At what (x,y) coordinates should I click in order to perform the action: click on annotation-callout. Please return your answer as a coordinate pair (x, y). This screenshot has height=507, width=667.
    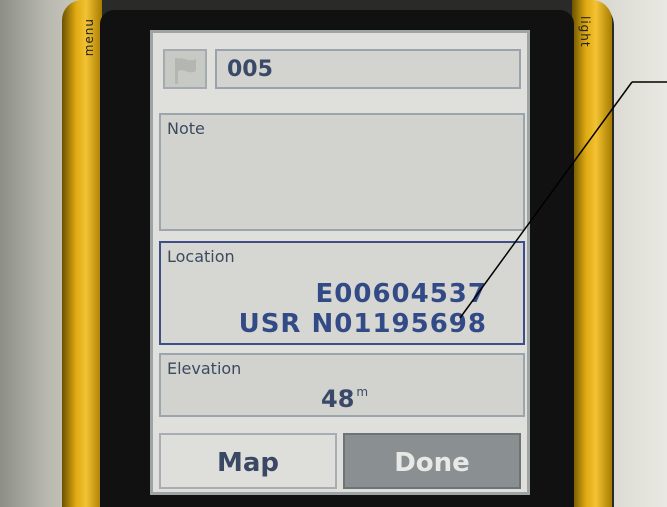
    Looking at the image, I should click on (563, 200).